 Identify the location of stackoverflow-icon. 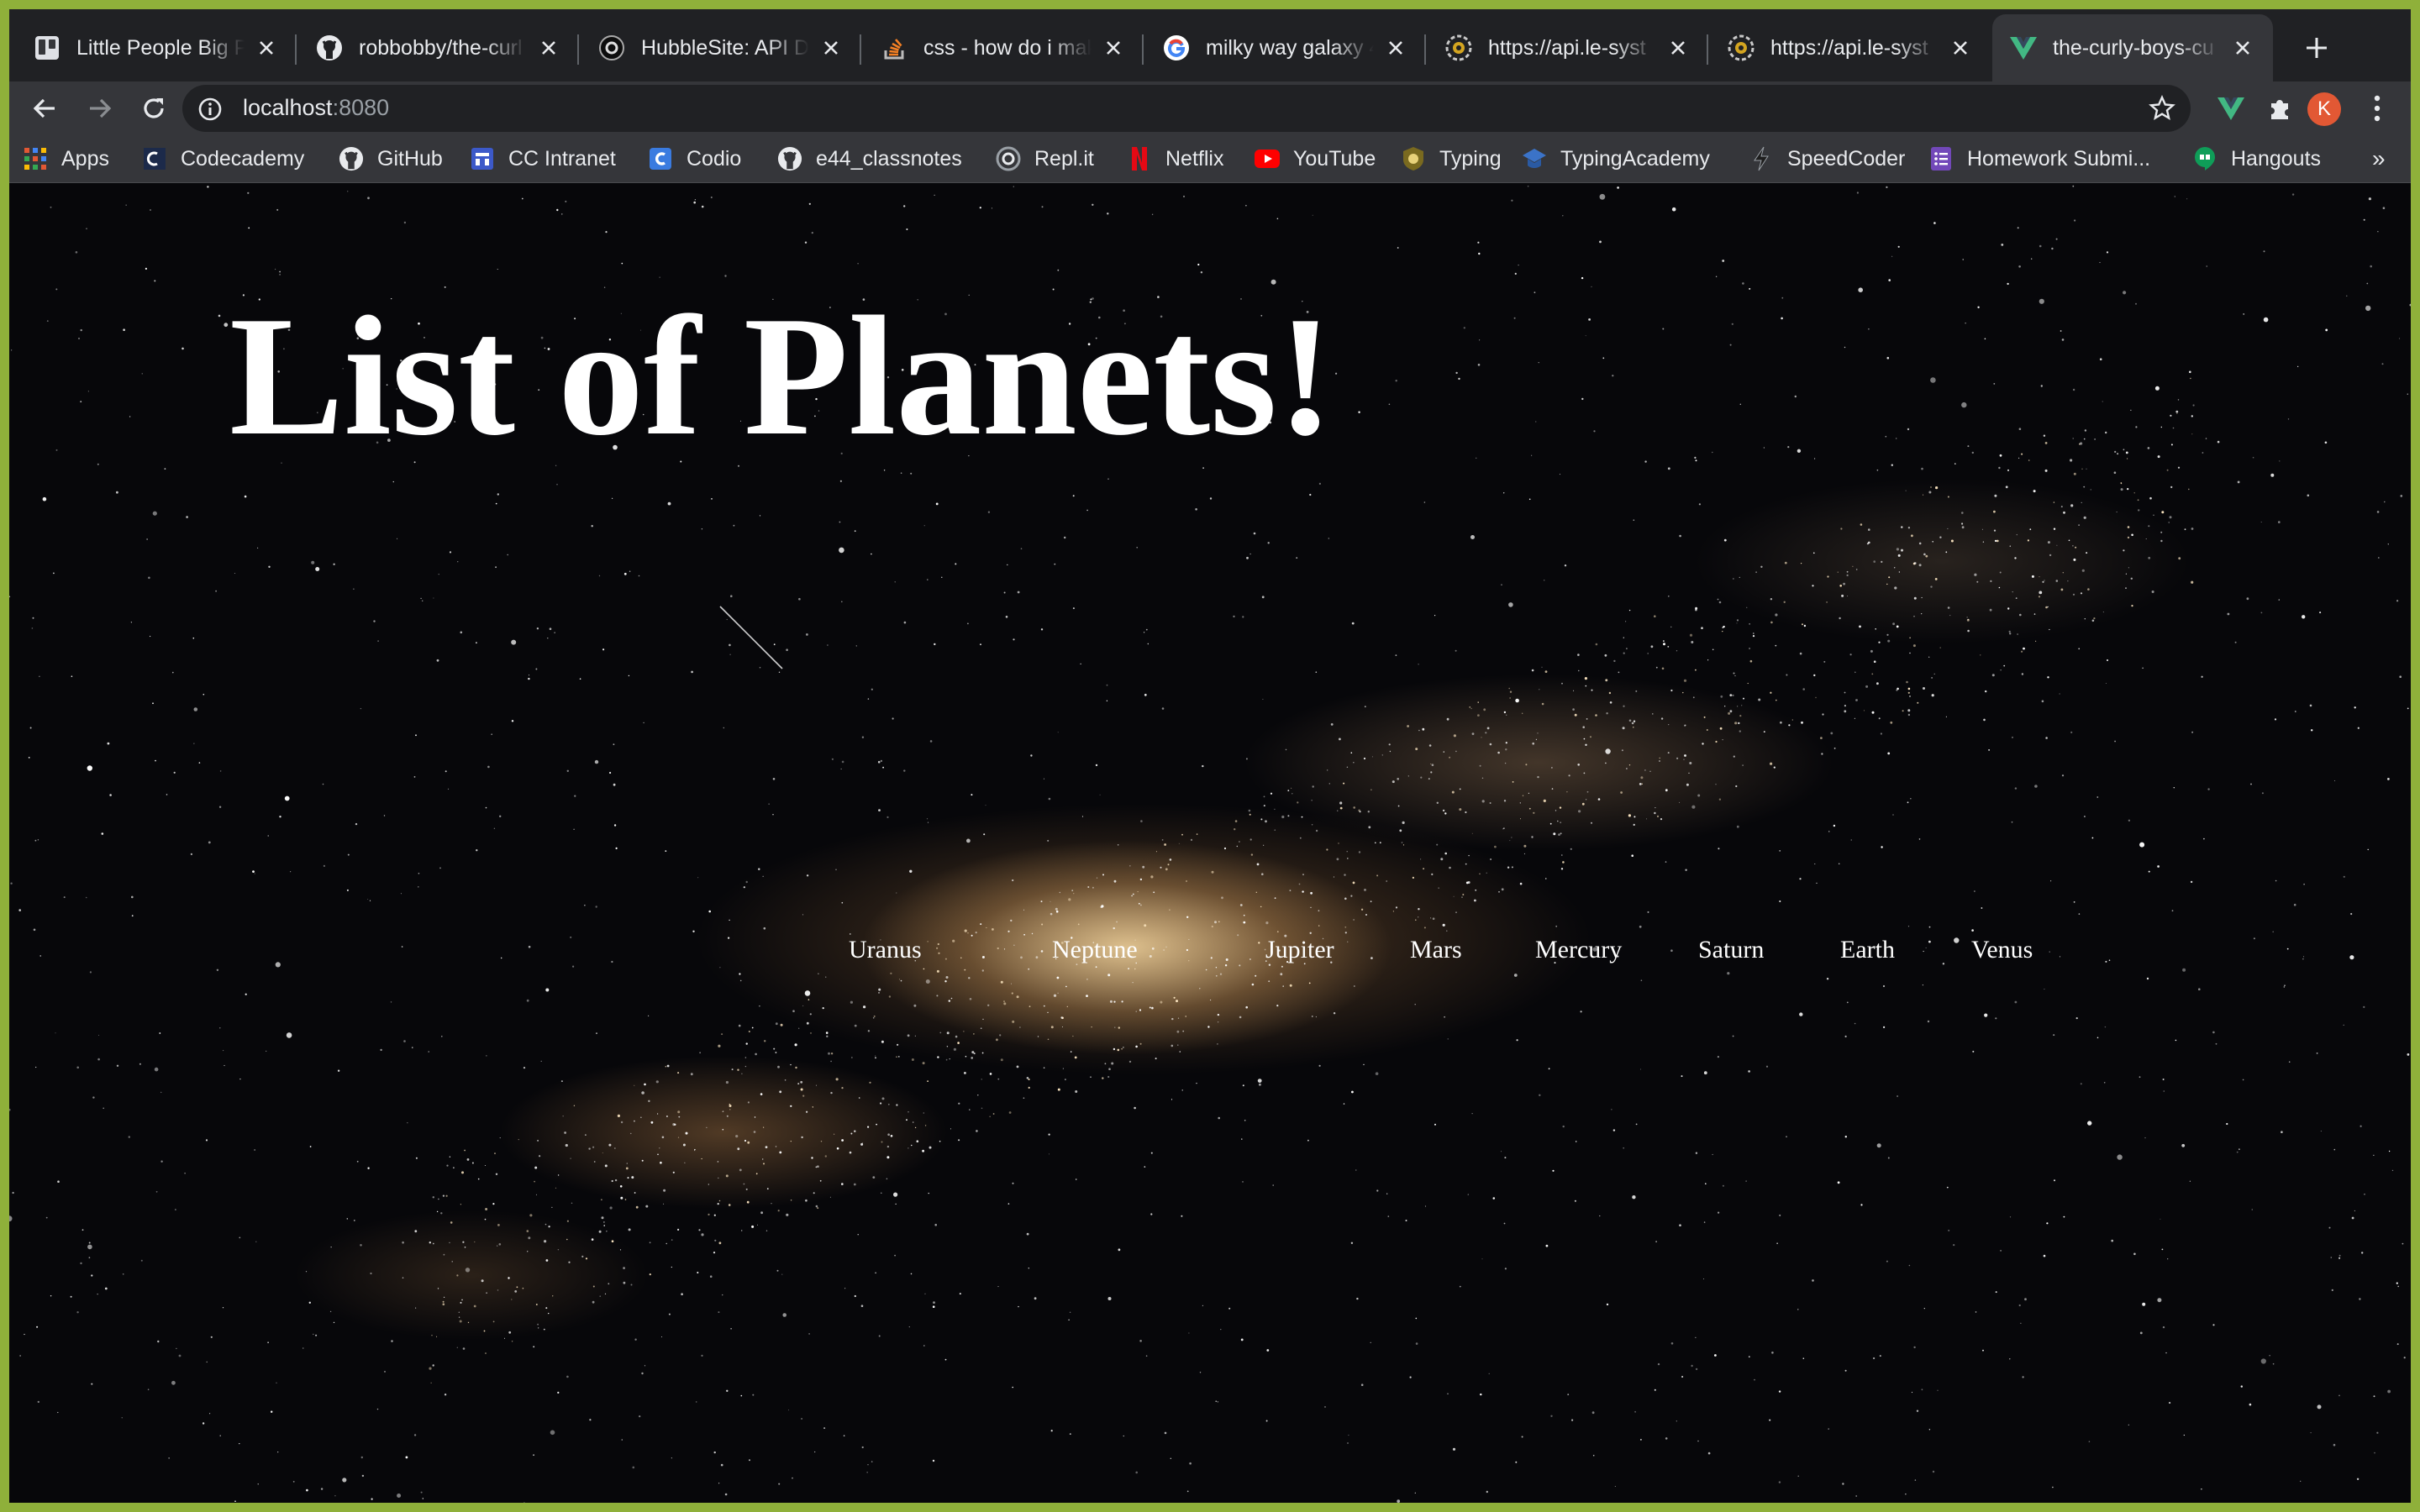
(894, 48).